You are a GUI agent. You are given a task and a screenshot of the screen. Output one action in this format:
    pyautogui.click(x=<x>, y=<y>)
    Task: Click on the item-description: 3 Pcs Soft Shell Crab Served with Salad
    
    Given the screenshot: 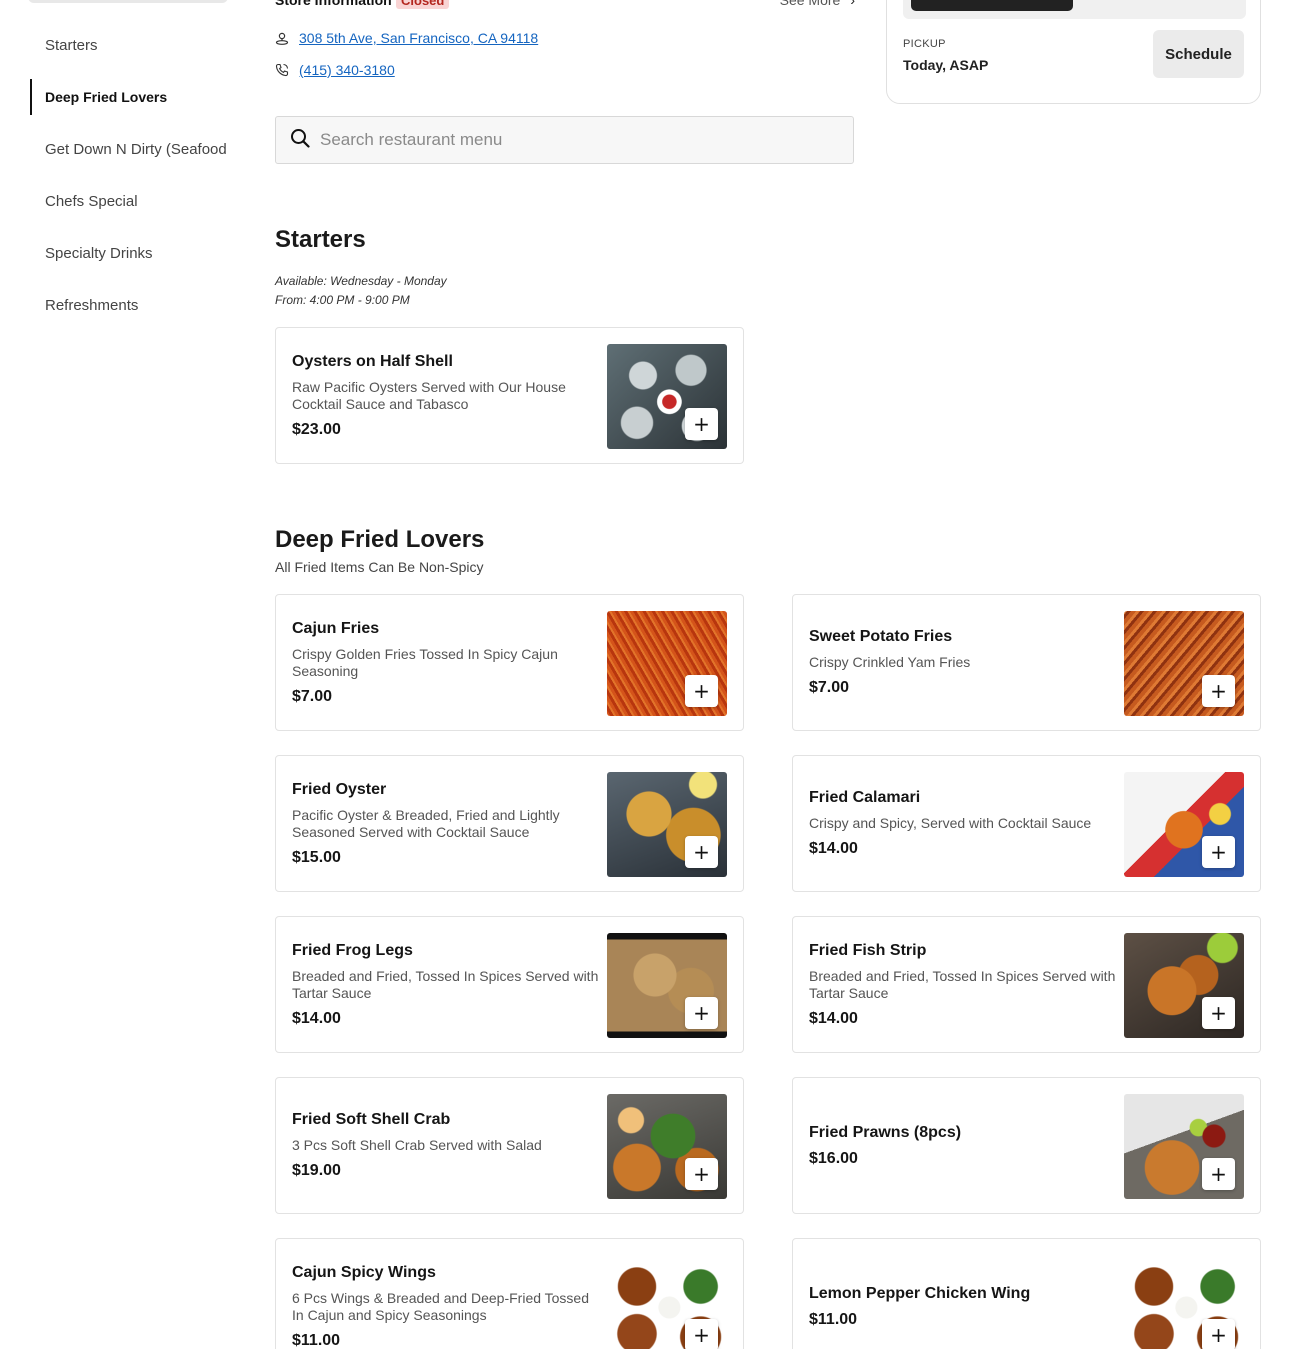 What is the action you would take?
    pyautogui.click(x=417, y=1145)
    